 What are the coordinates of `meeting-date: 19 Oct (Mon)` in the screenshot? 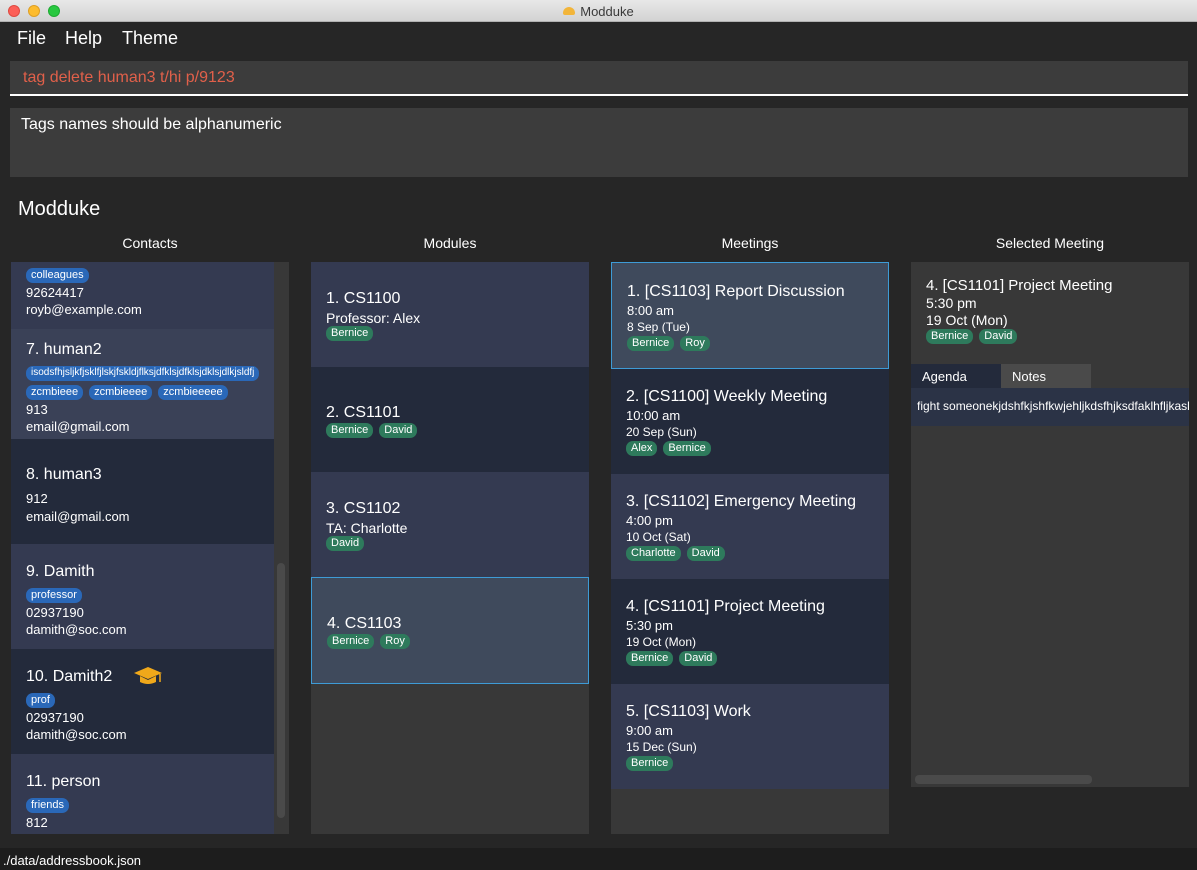 It's located at (661, 642).